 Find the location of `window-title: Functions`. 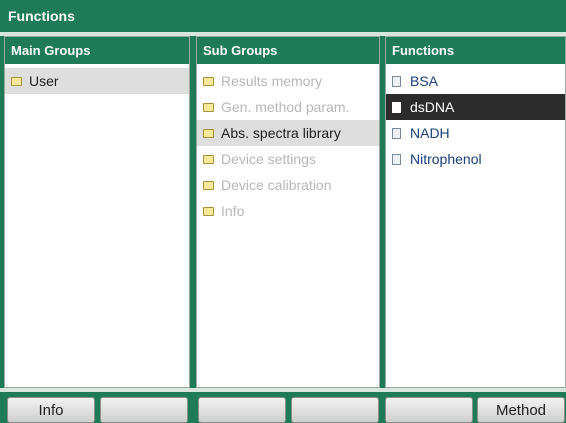

window-title: Functions is located at coordinates (283, 16).